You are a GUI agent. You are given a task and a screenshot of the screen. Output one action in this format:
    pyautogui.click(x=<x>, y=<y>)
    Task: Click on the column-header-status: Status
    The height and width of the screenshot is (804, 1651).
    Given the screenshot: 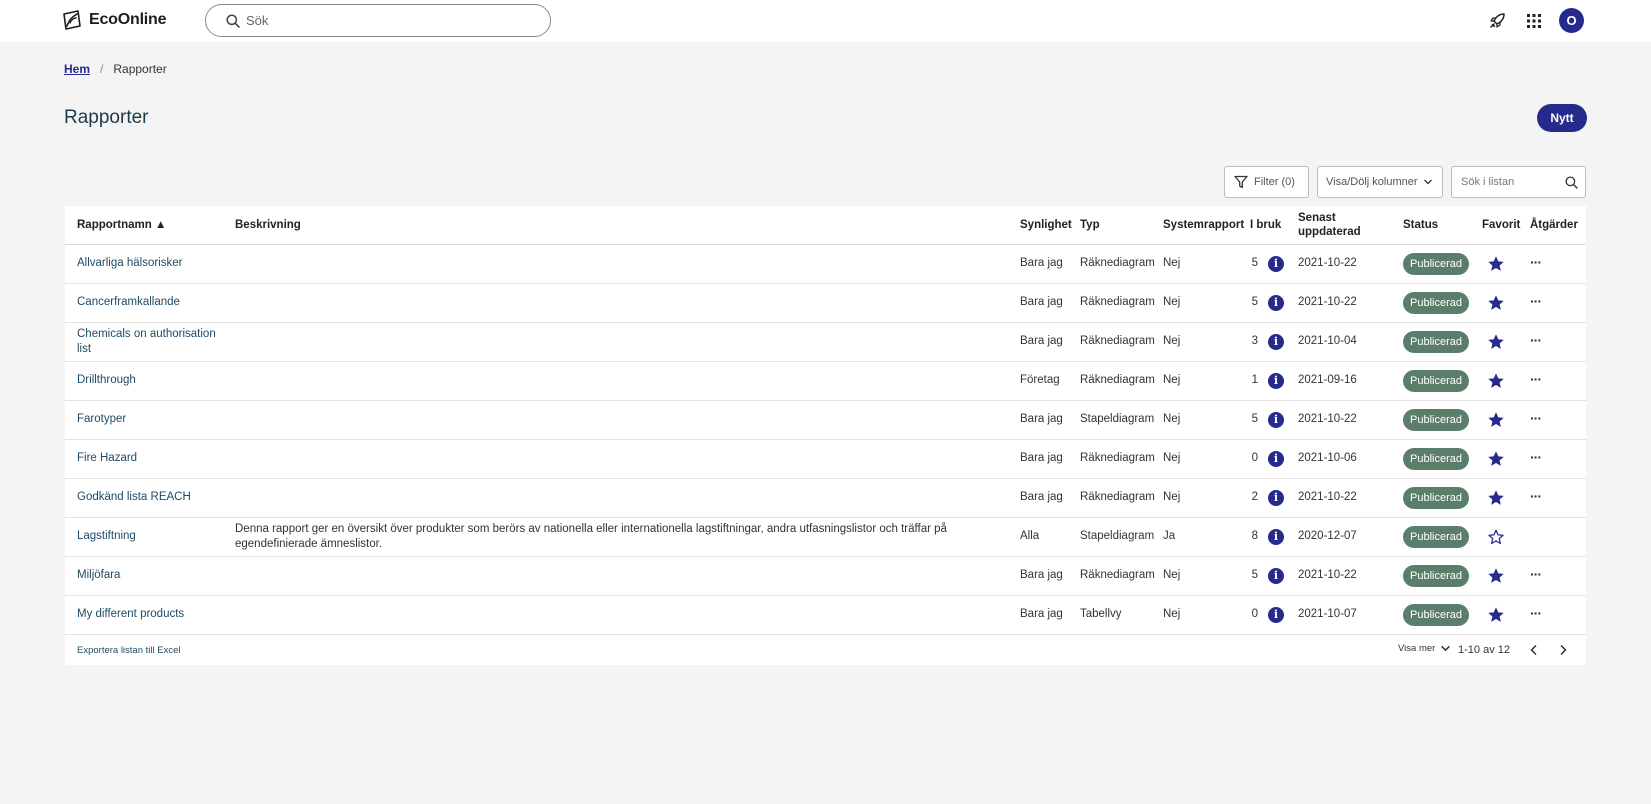 What is the action you would take?
    pyautogui.click(x=1430, y=225)
    